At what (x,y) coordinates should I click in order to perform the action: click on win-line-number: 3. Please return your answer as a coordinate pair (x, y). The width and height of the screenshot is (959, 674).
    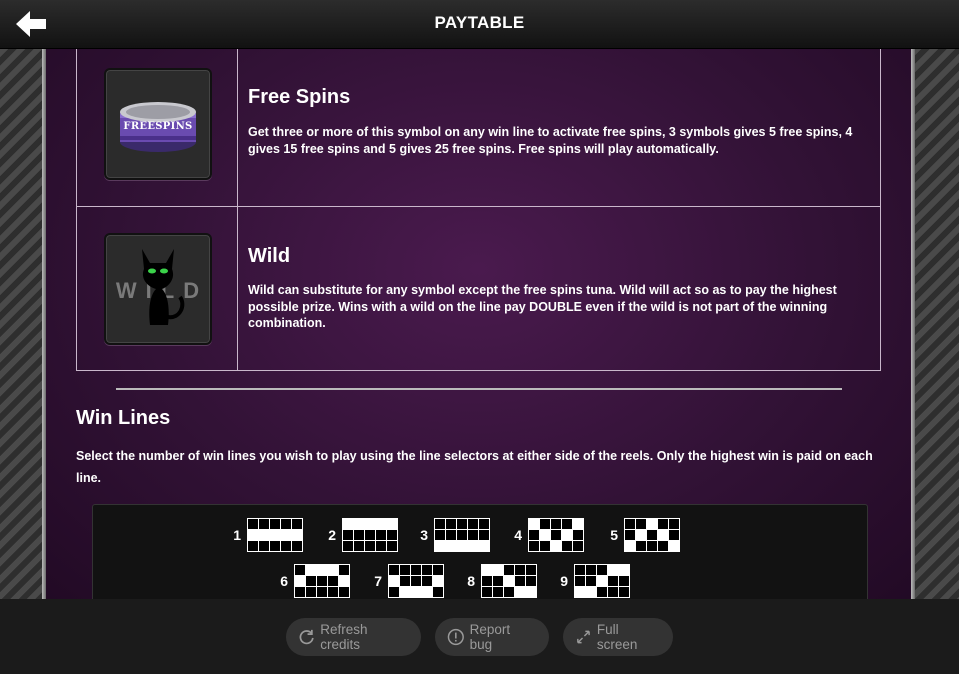
    Looking at the image, I should click on (424, 535).